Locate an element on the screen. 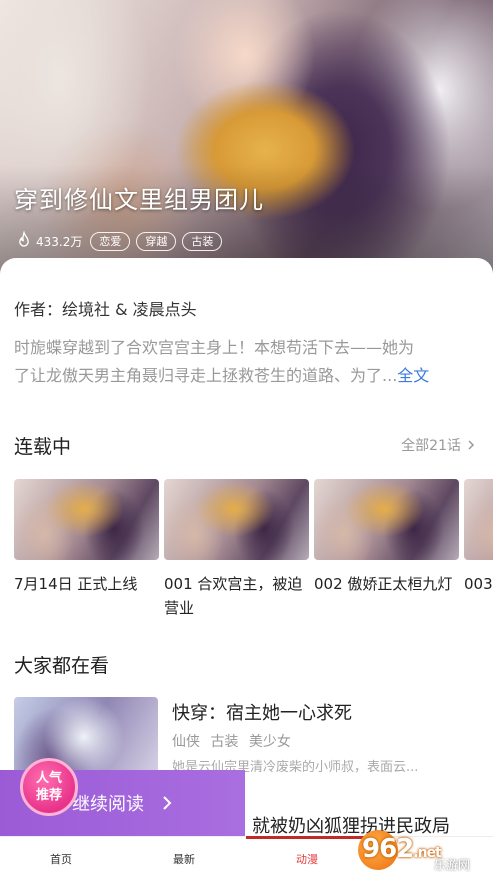 Image resolution: width=493 pixels, height=878 pixels. read-full-link: 全文 is located at coordinates (413, 376).